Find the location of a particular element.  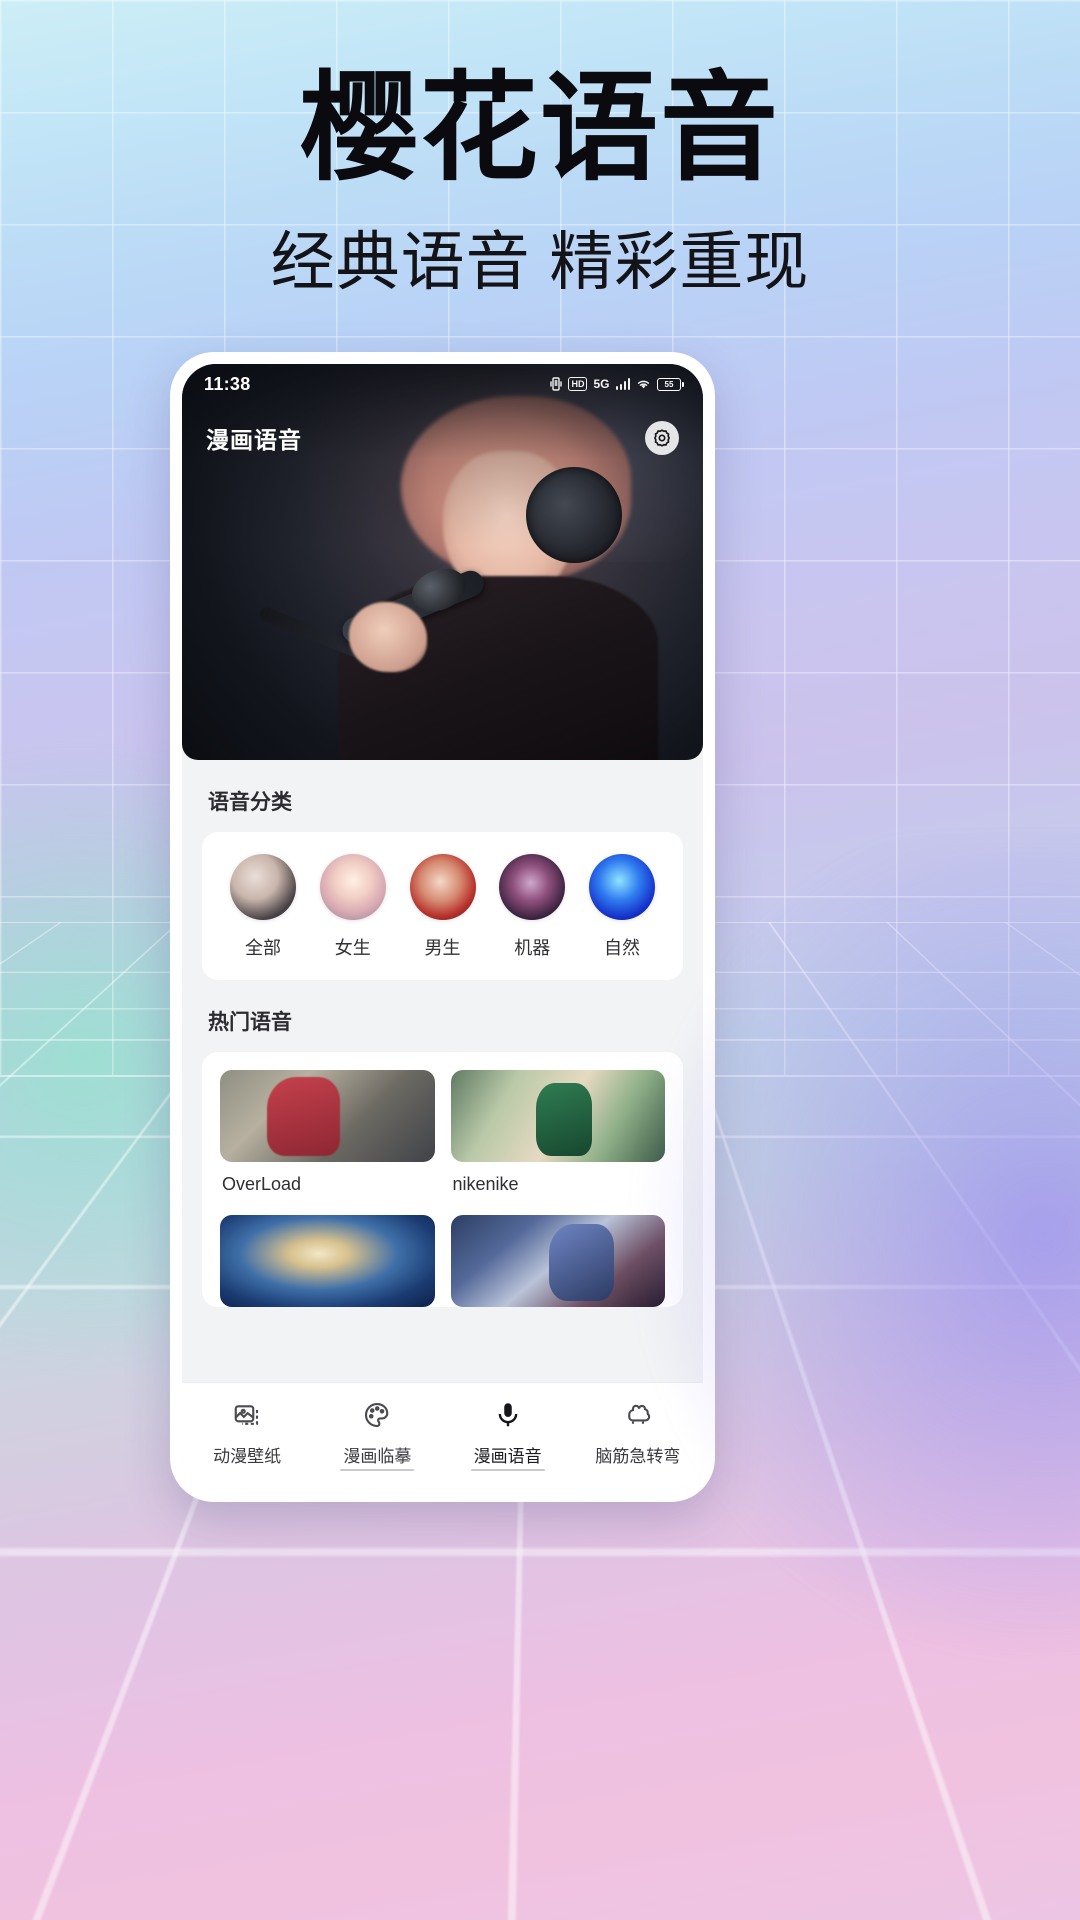

thumb-conan is located at coordinates (557, 1261).